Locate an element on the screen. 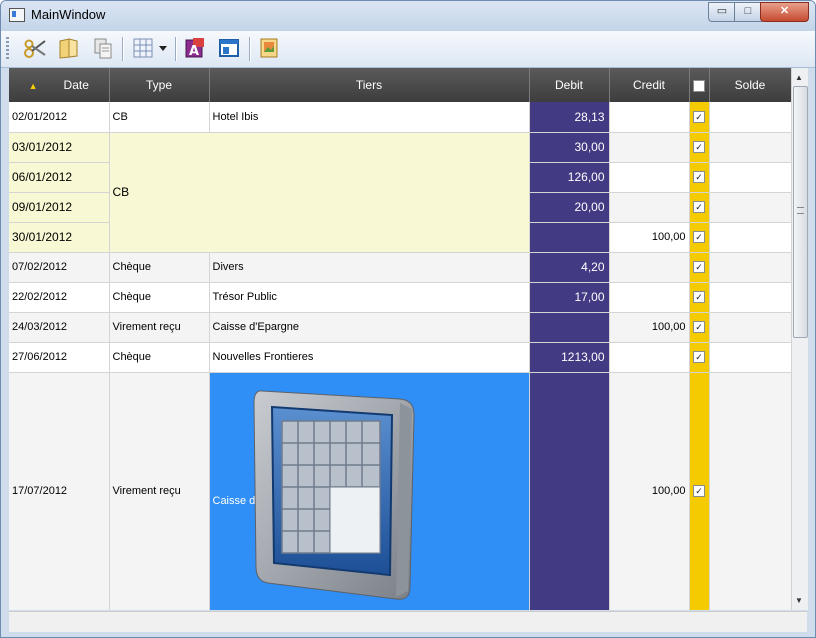 The height and width of the screenshot is (638, 816). tiers-cell: Nouvelles Frontieres is located at coordinates (369, 357).